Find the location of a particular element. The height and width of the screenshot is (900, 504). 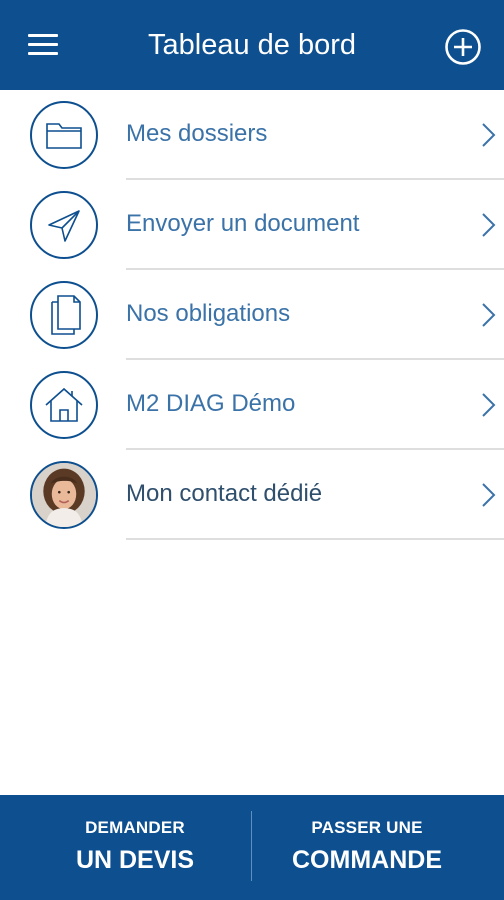

menu-item-envoyer-document: Envoyer un document is located at coordinates (252, 225).